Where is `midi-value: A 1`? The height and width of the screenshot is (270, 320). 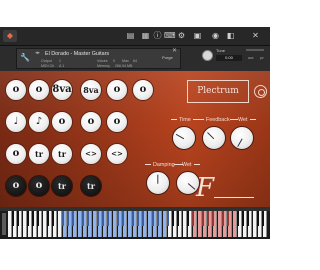
midi-value: A 1 is located at coordinates (61, 66).